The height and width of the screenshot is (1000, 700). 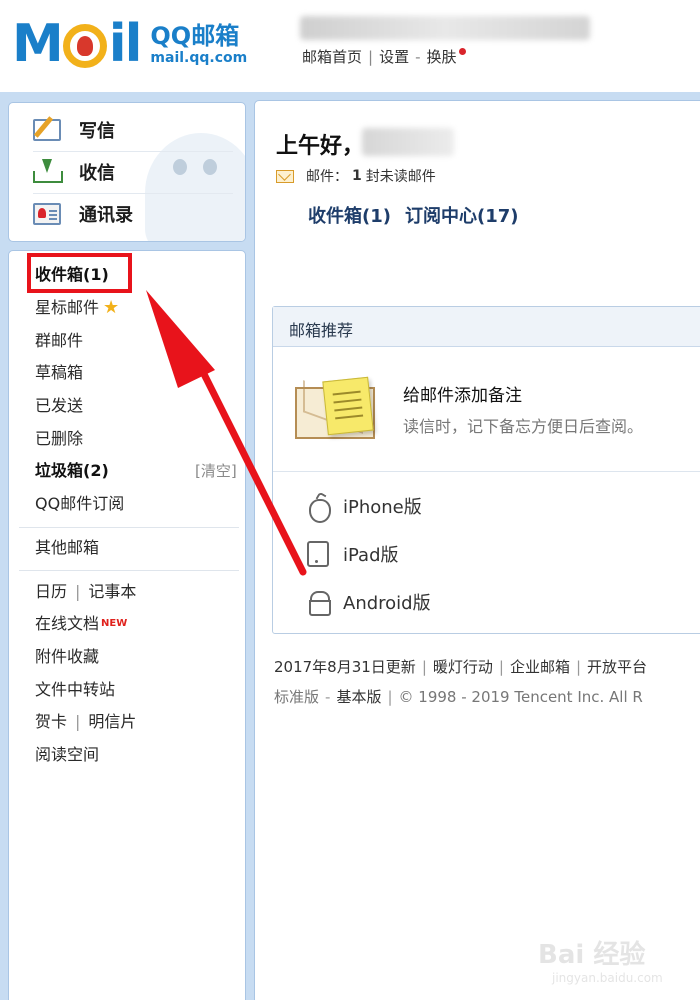 I want to click on calendar-link: 日历, so click(x=51, y=591).